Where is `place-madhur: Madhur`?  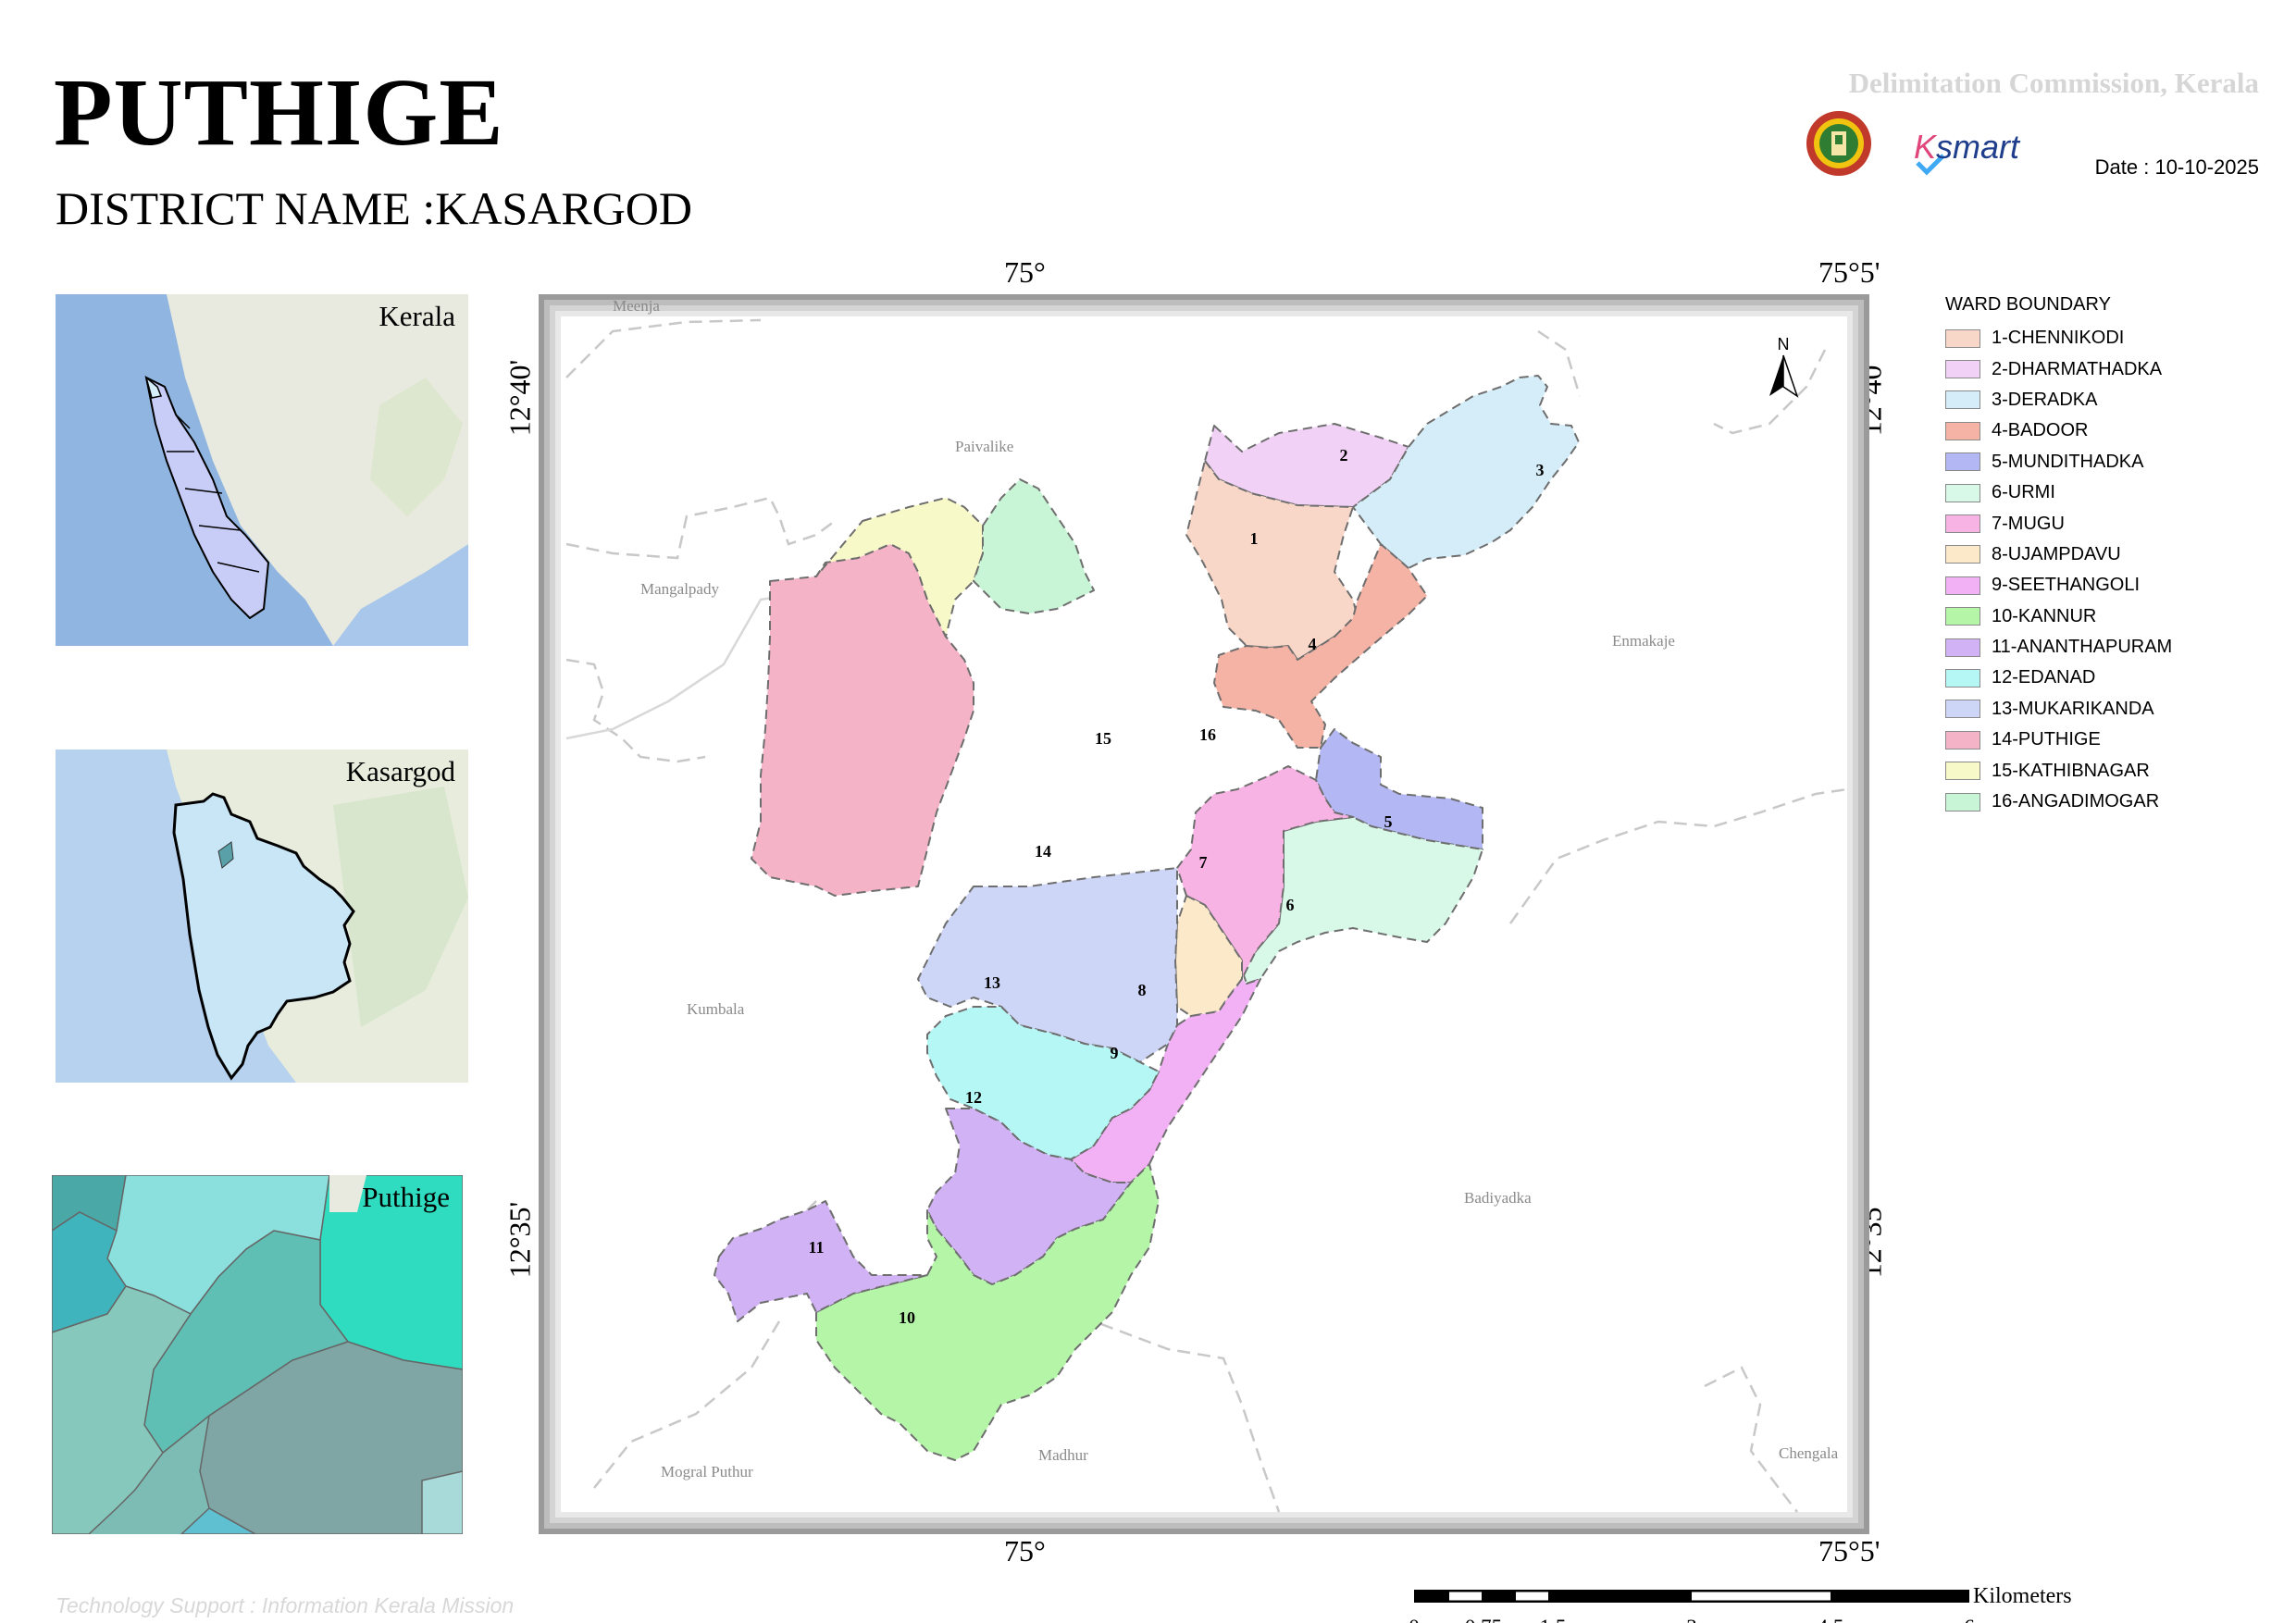
place-madhur: Madhur is located at coordinates (1063, 1455).